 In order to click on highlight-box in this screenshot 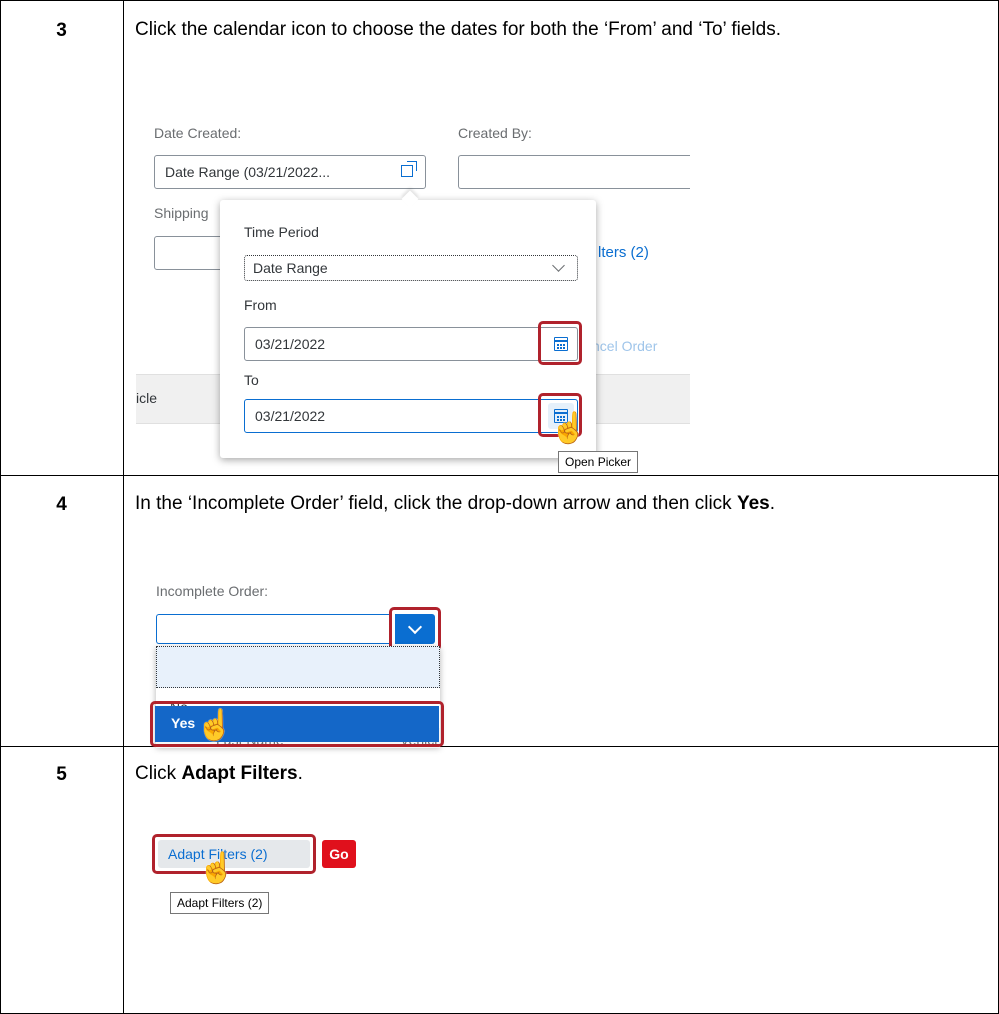, I will do `click(297, 724)`.